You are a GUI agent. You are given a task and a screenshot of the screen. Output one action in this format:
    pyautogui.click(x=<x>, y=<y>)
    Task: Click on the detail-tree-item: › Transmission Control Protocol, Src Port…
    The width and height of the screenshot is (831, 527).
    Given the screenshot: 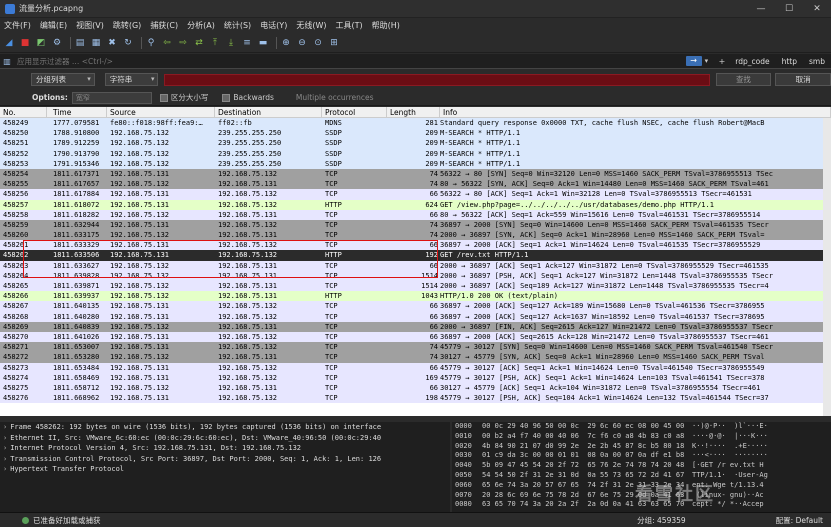 What is the action you would take?
    pyautogui.click(x=225, y=459)
    